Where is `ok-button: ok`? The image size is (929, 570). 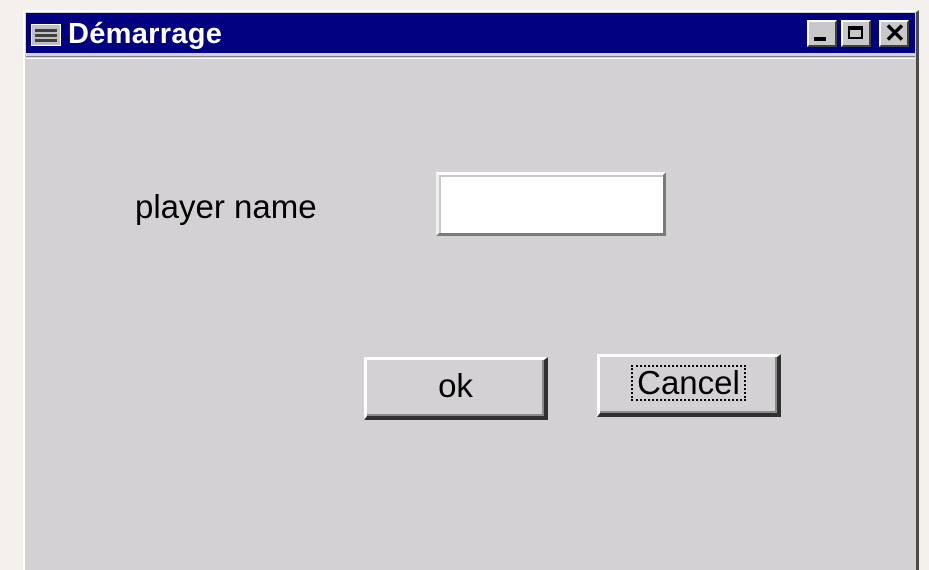 ok-button: ok is located at coordinates (456, 388).